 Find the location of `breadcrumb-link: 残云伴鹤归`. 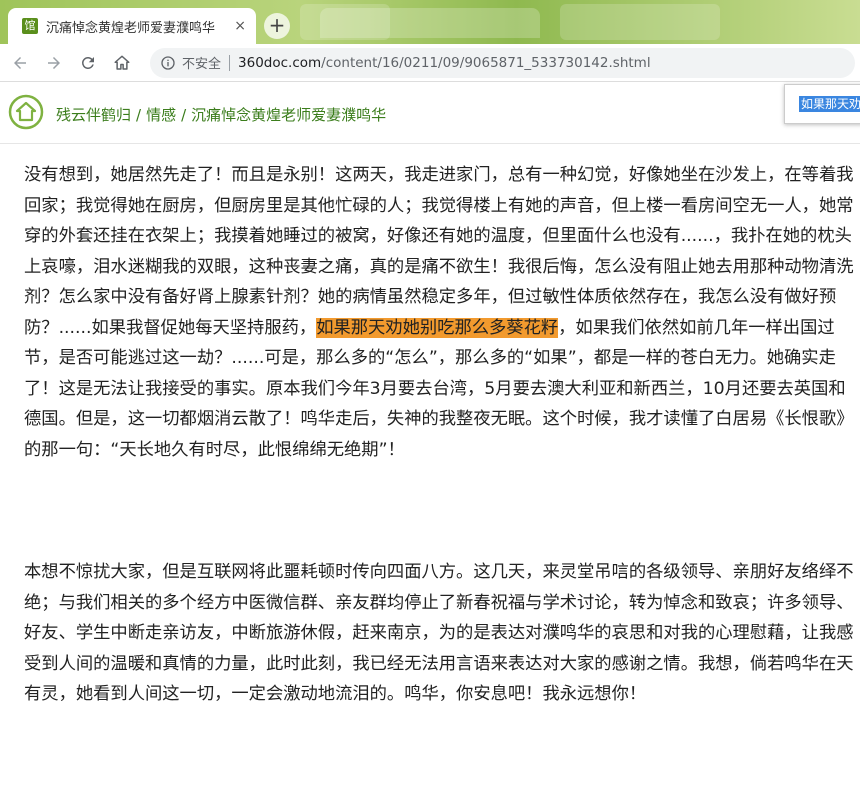

breadcrumb-link: 残云伴鹤归 is located at coordinates (93, 115).